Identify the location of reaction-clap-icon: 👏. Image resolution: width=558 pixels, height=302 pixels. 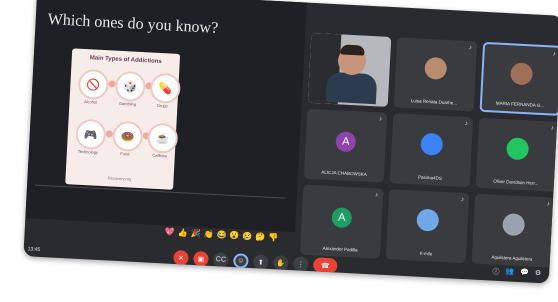
(208, 234).